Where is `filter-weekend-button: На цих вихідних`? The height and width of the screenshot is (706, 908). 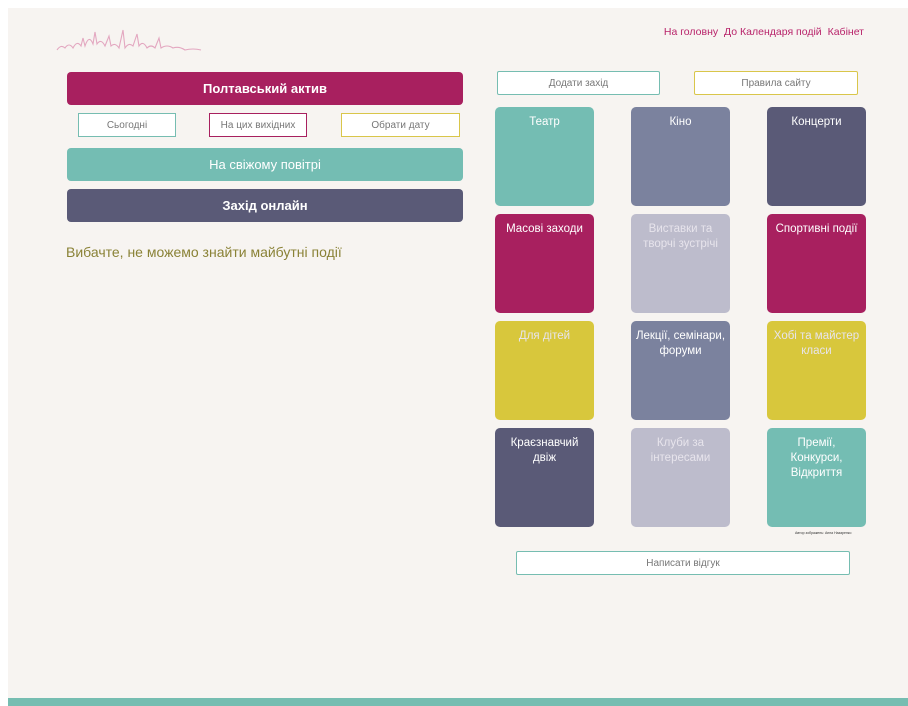 filter-weekend-button: На цих вихідних is located at coordinates (258, 125).